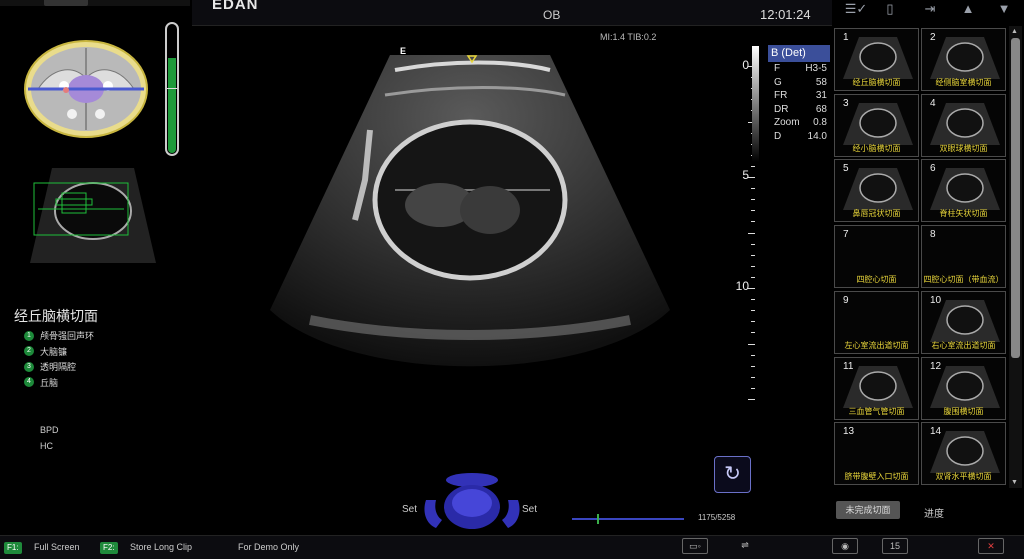 The image size is (1024, 559). What do you see at coordinates (821, 95) in the screenshot?
I see `param-value: 31` at bounding box center [821, 95].